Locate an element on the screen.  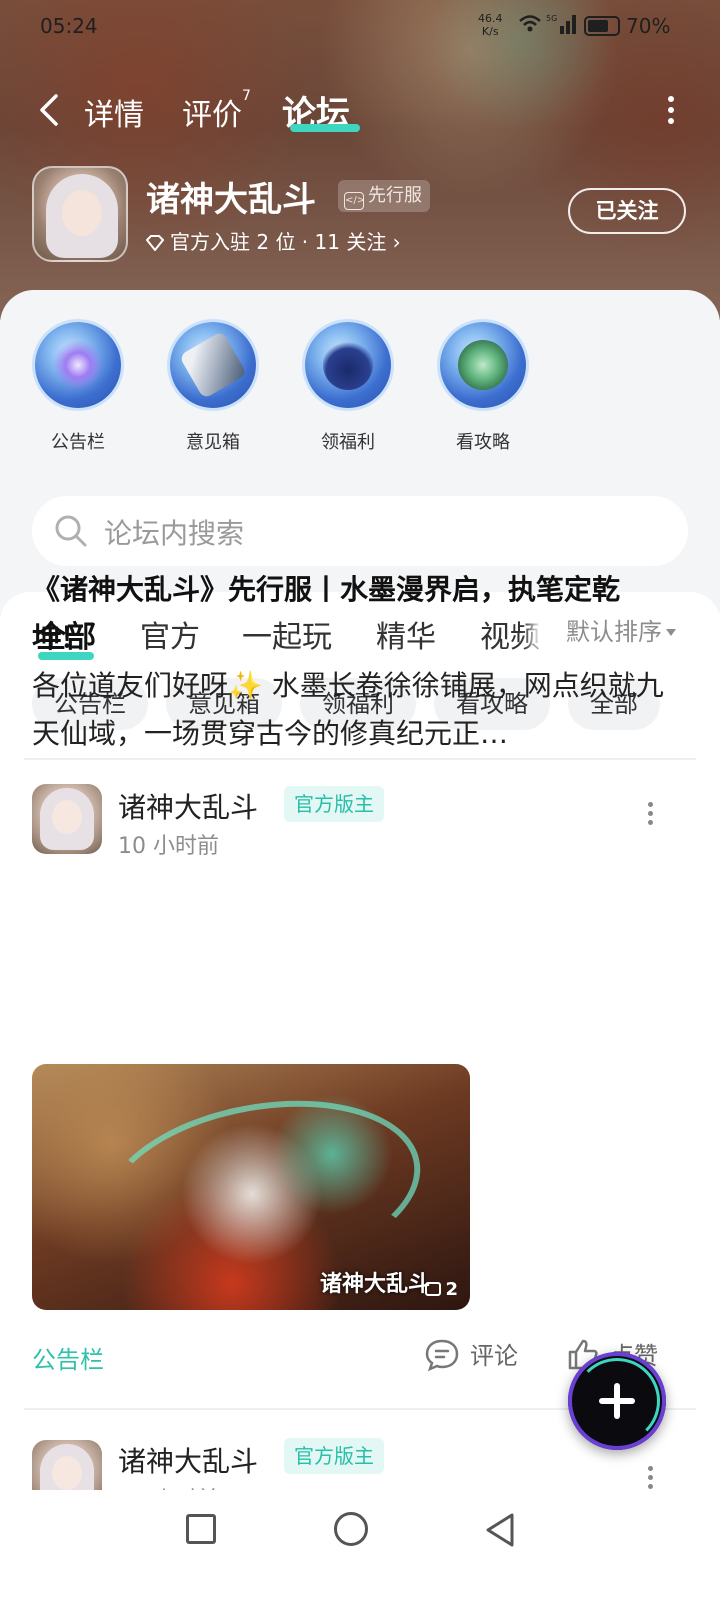
shortcut-label: 看攻略 is located at coordinates (483, 442).